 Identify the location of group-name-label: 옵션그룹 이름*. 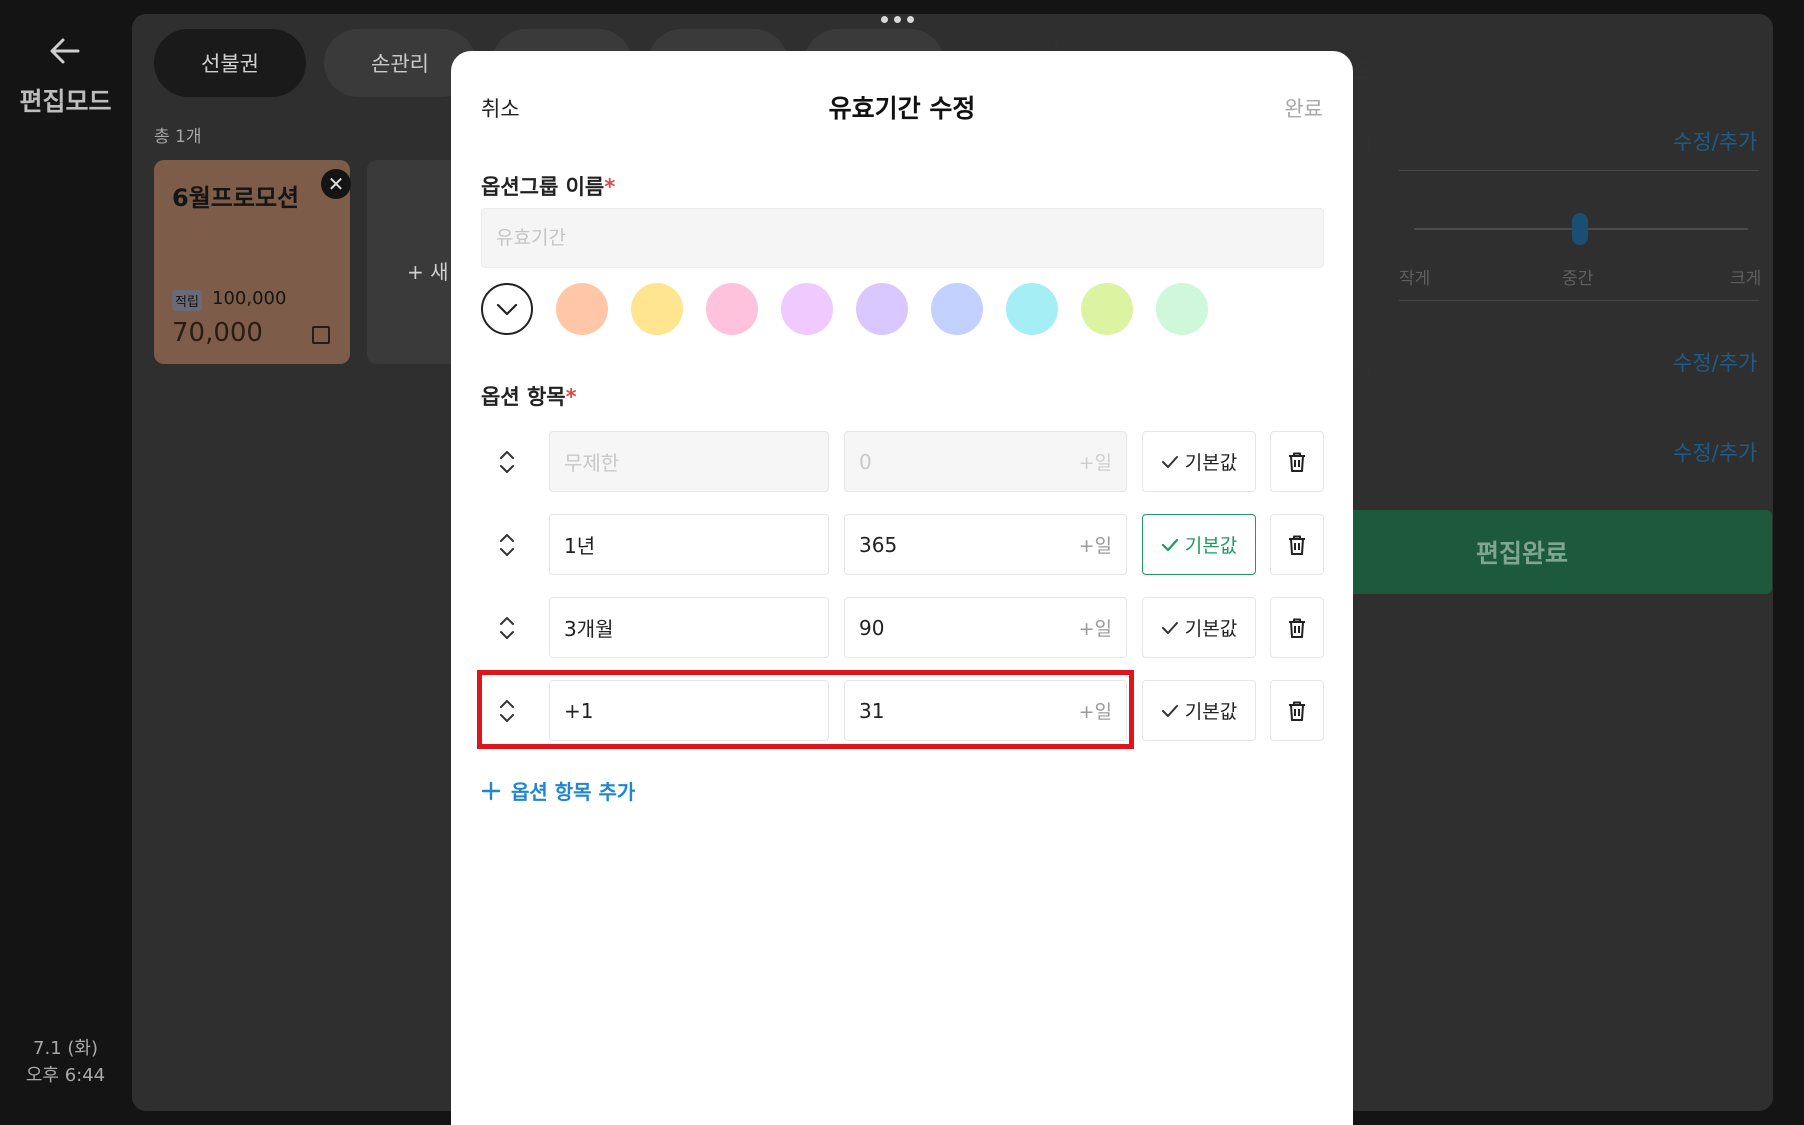
(548, 186).